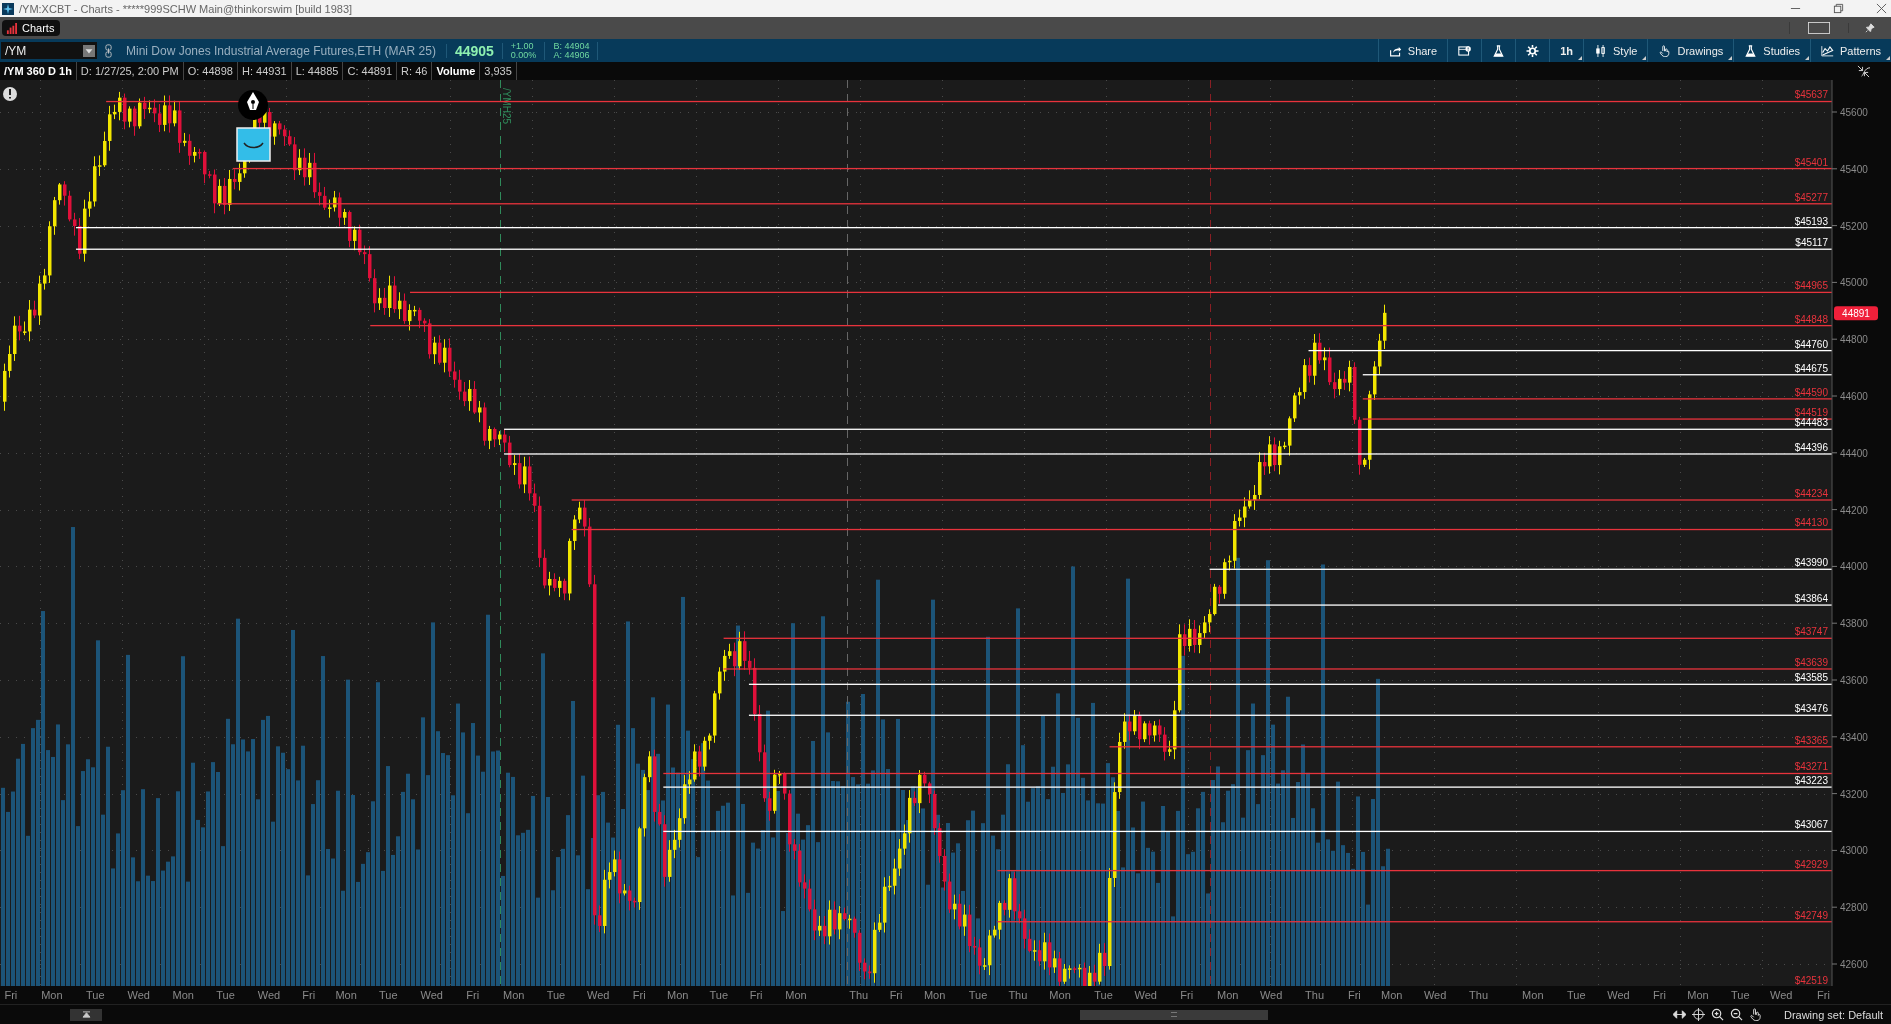  Describe the element at coordinates (1811, 368) in the screenshot. I see `price-level-label: $44675` at that location.